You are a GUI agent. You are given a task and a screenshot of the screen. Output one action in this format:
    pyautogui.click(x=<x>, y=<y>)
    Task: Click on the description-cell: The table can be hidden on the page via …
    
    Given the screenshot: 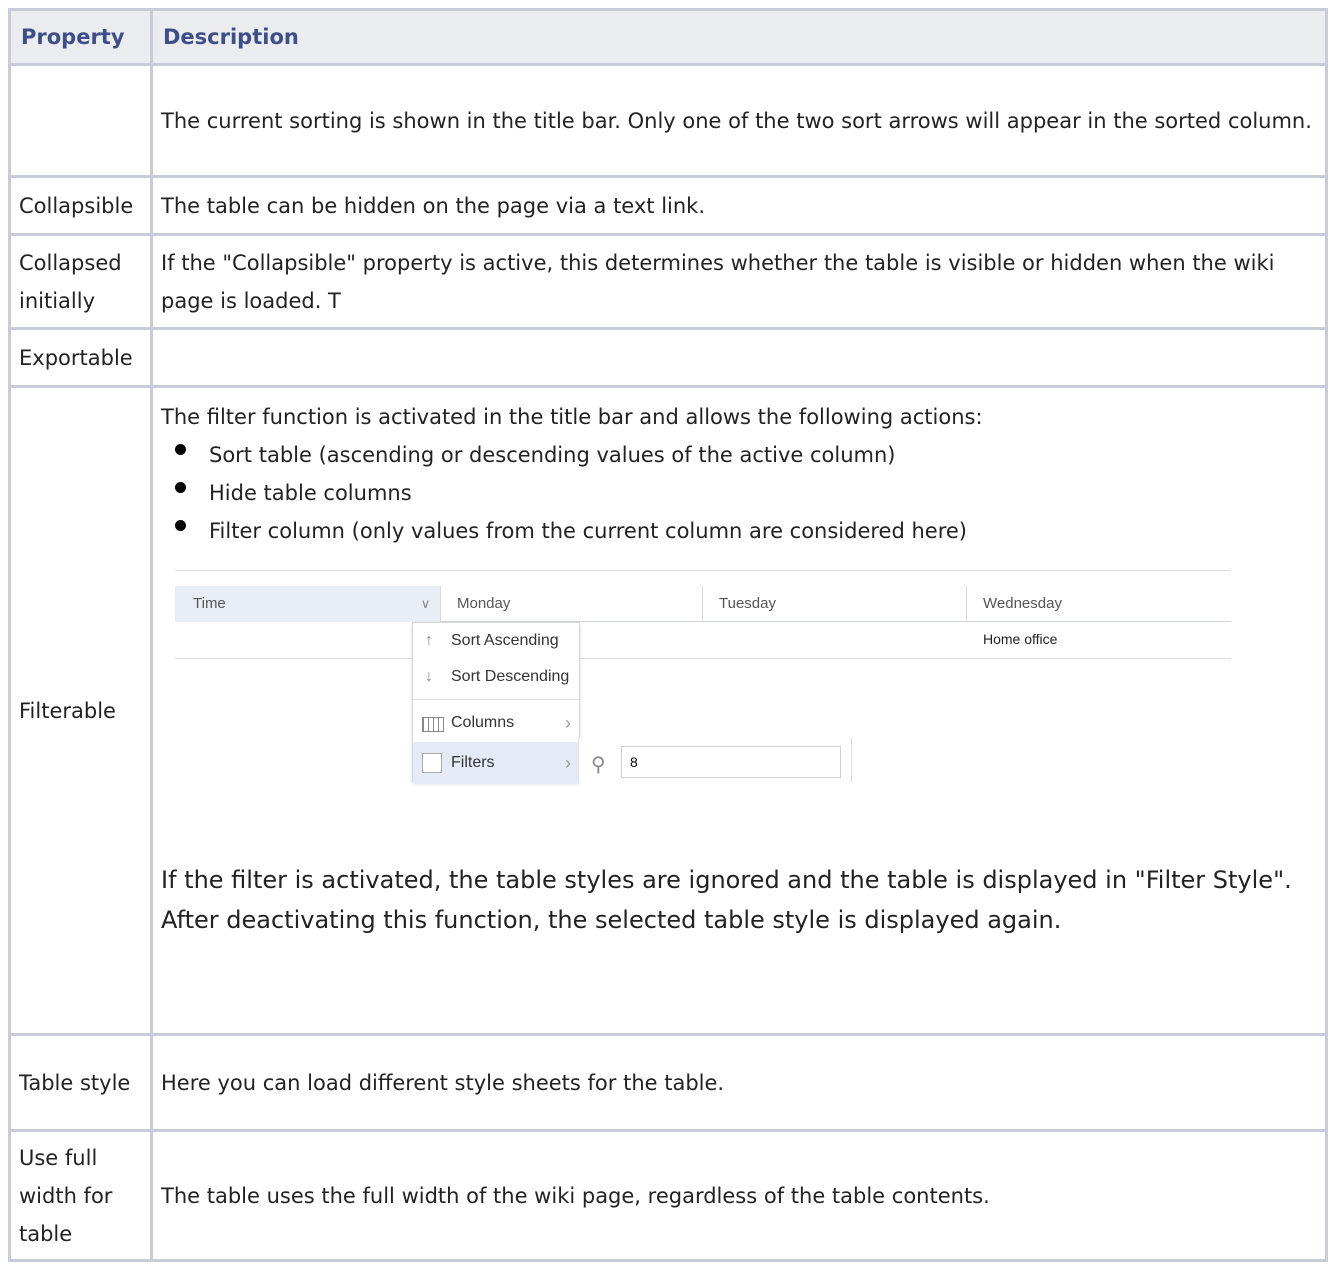 What is the action you would take?
    pyautogui.click(x=739, y=205)
    